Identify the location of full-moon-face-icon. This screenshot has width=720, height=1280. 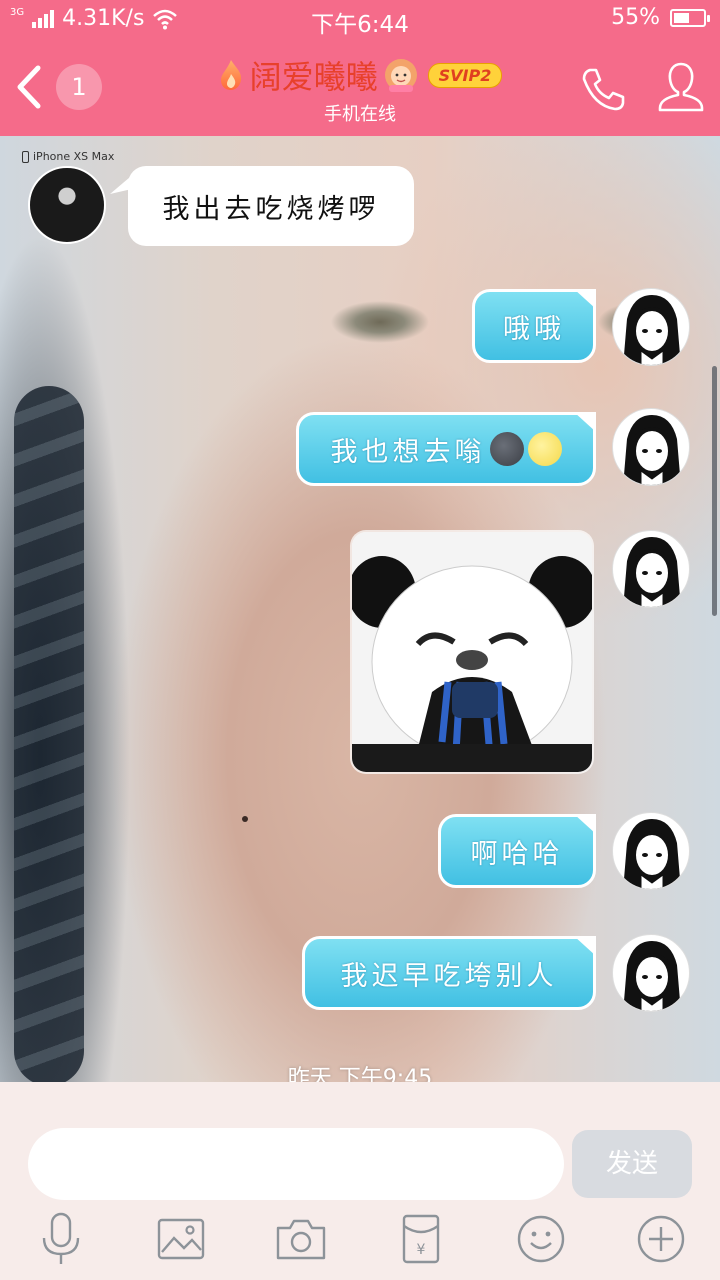
(544, 449).